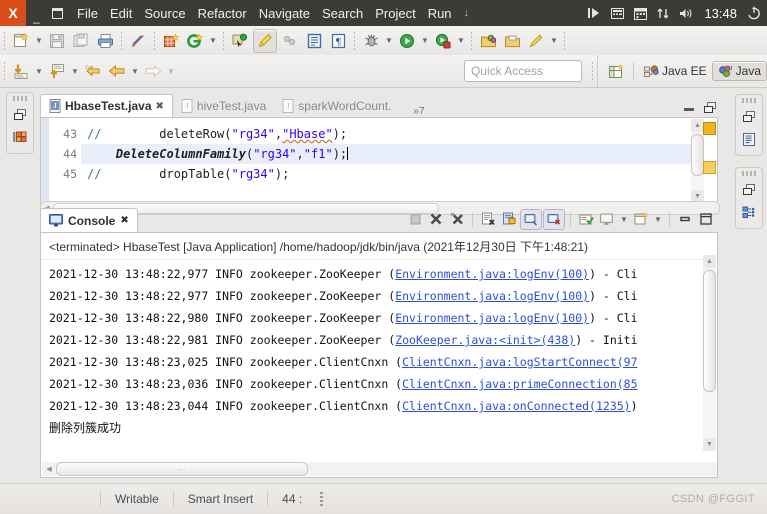 The width and height of the screenshot is (767, 514). What do you see at coordinates (89, 220) in the screenshot?
I see `tab-console: Console ✖` at bounding box center [89, 220].